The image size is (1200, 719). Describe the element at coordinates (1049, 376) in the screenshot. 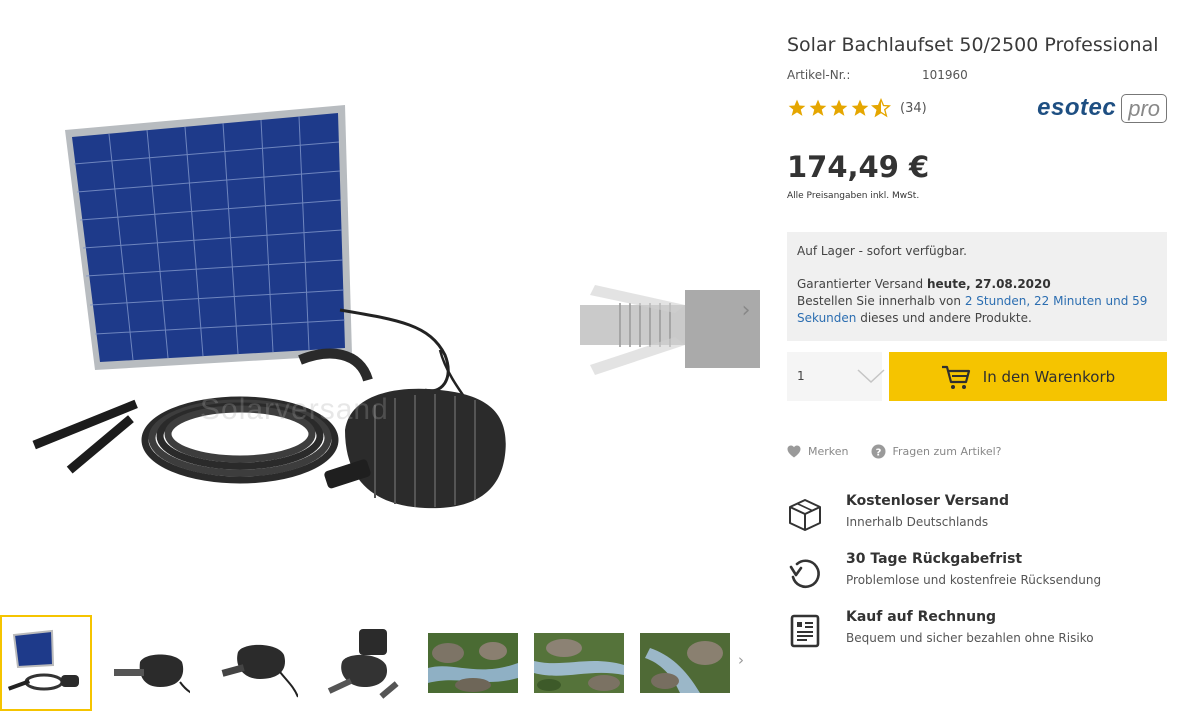

I see `add-to-cart-label: In den Warenkorb` at that location.